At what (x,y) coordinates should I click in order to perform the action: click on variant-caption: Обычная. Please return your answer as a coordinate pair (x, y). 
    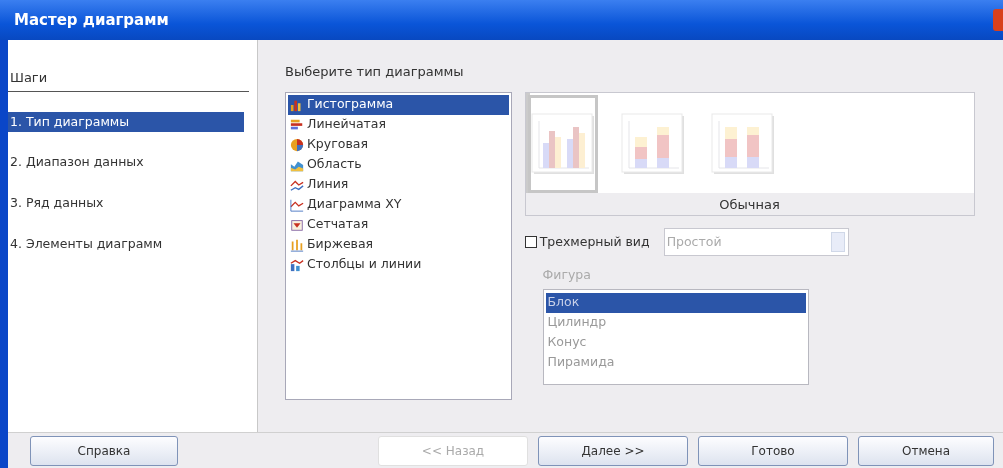
    Looking at the image, I should click on (749, 204).